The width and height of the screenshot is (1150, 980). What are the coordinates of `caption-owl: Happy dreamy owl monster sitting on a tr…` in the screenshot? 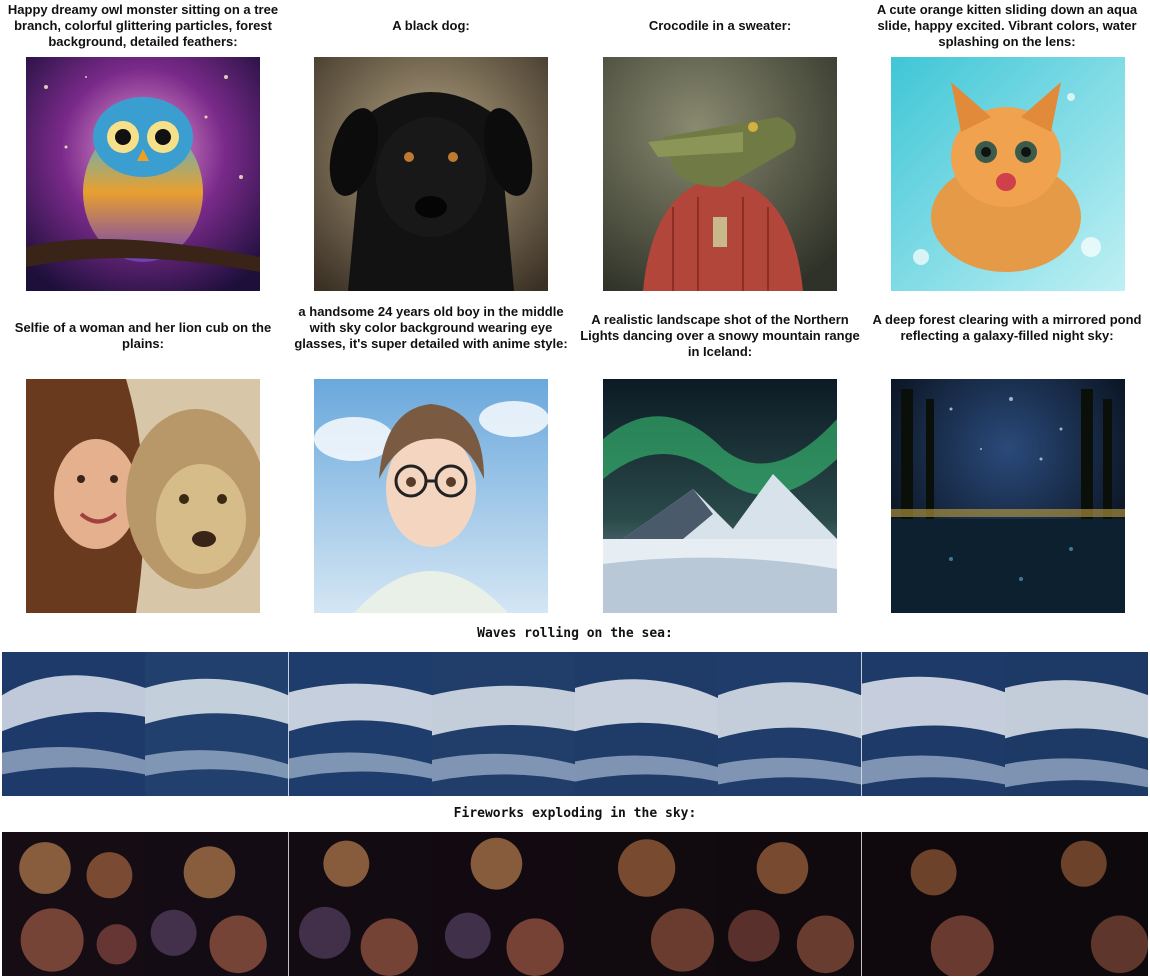 It's located at (143, 25).